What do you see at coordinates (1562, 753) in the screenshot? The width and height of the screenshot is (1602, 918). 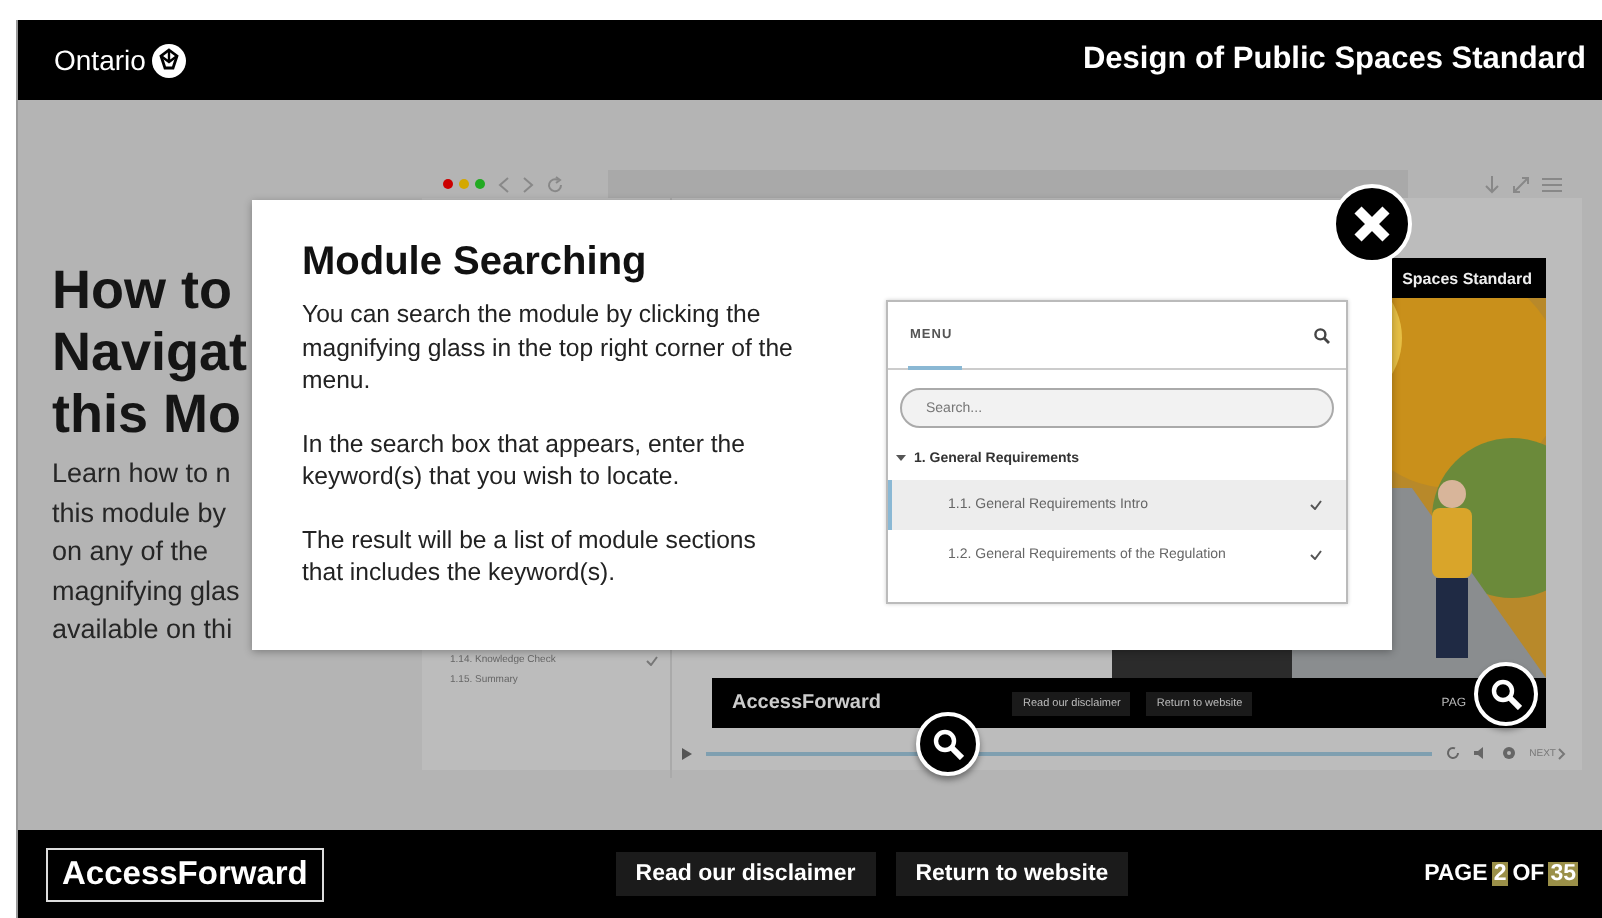 I see `chevron-icon` at bounding box center [1562, 753].